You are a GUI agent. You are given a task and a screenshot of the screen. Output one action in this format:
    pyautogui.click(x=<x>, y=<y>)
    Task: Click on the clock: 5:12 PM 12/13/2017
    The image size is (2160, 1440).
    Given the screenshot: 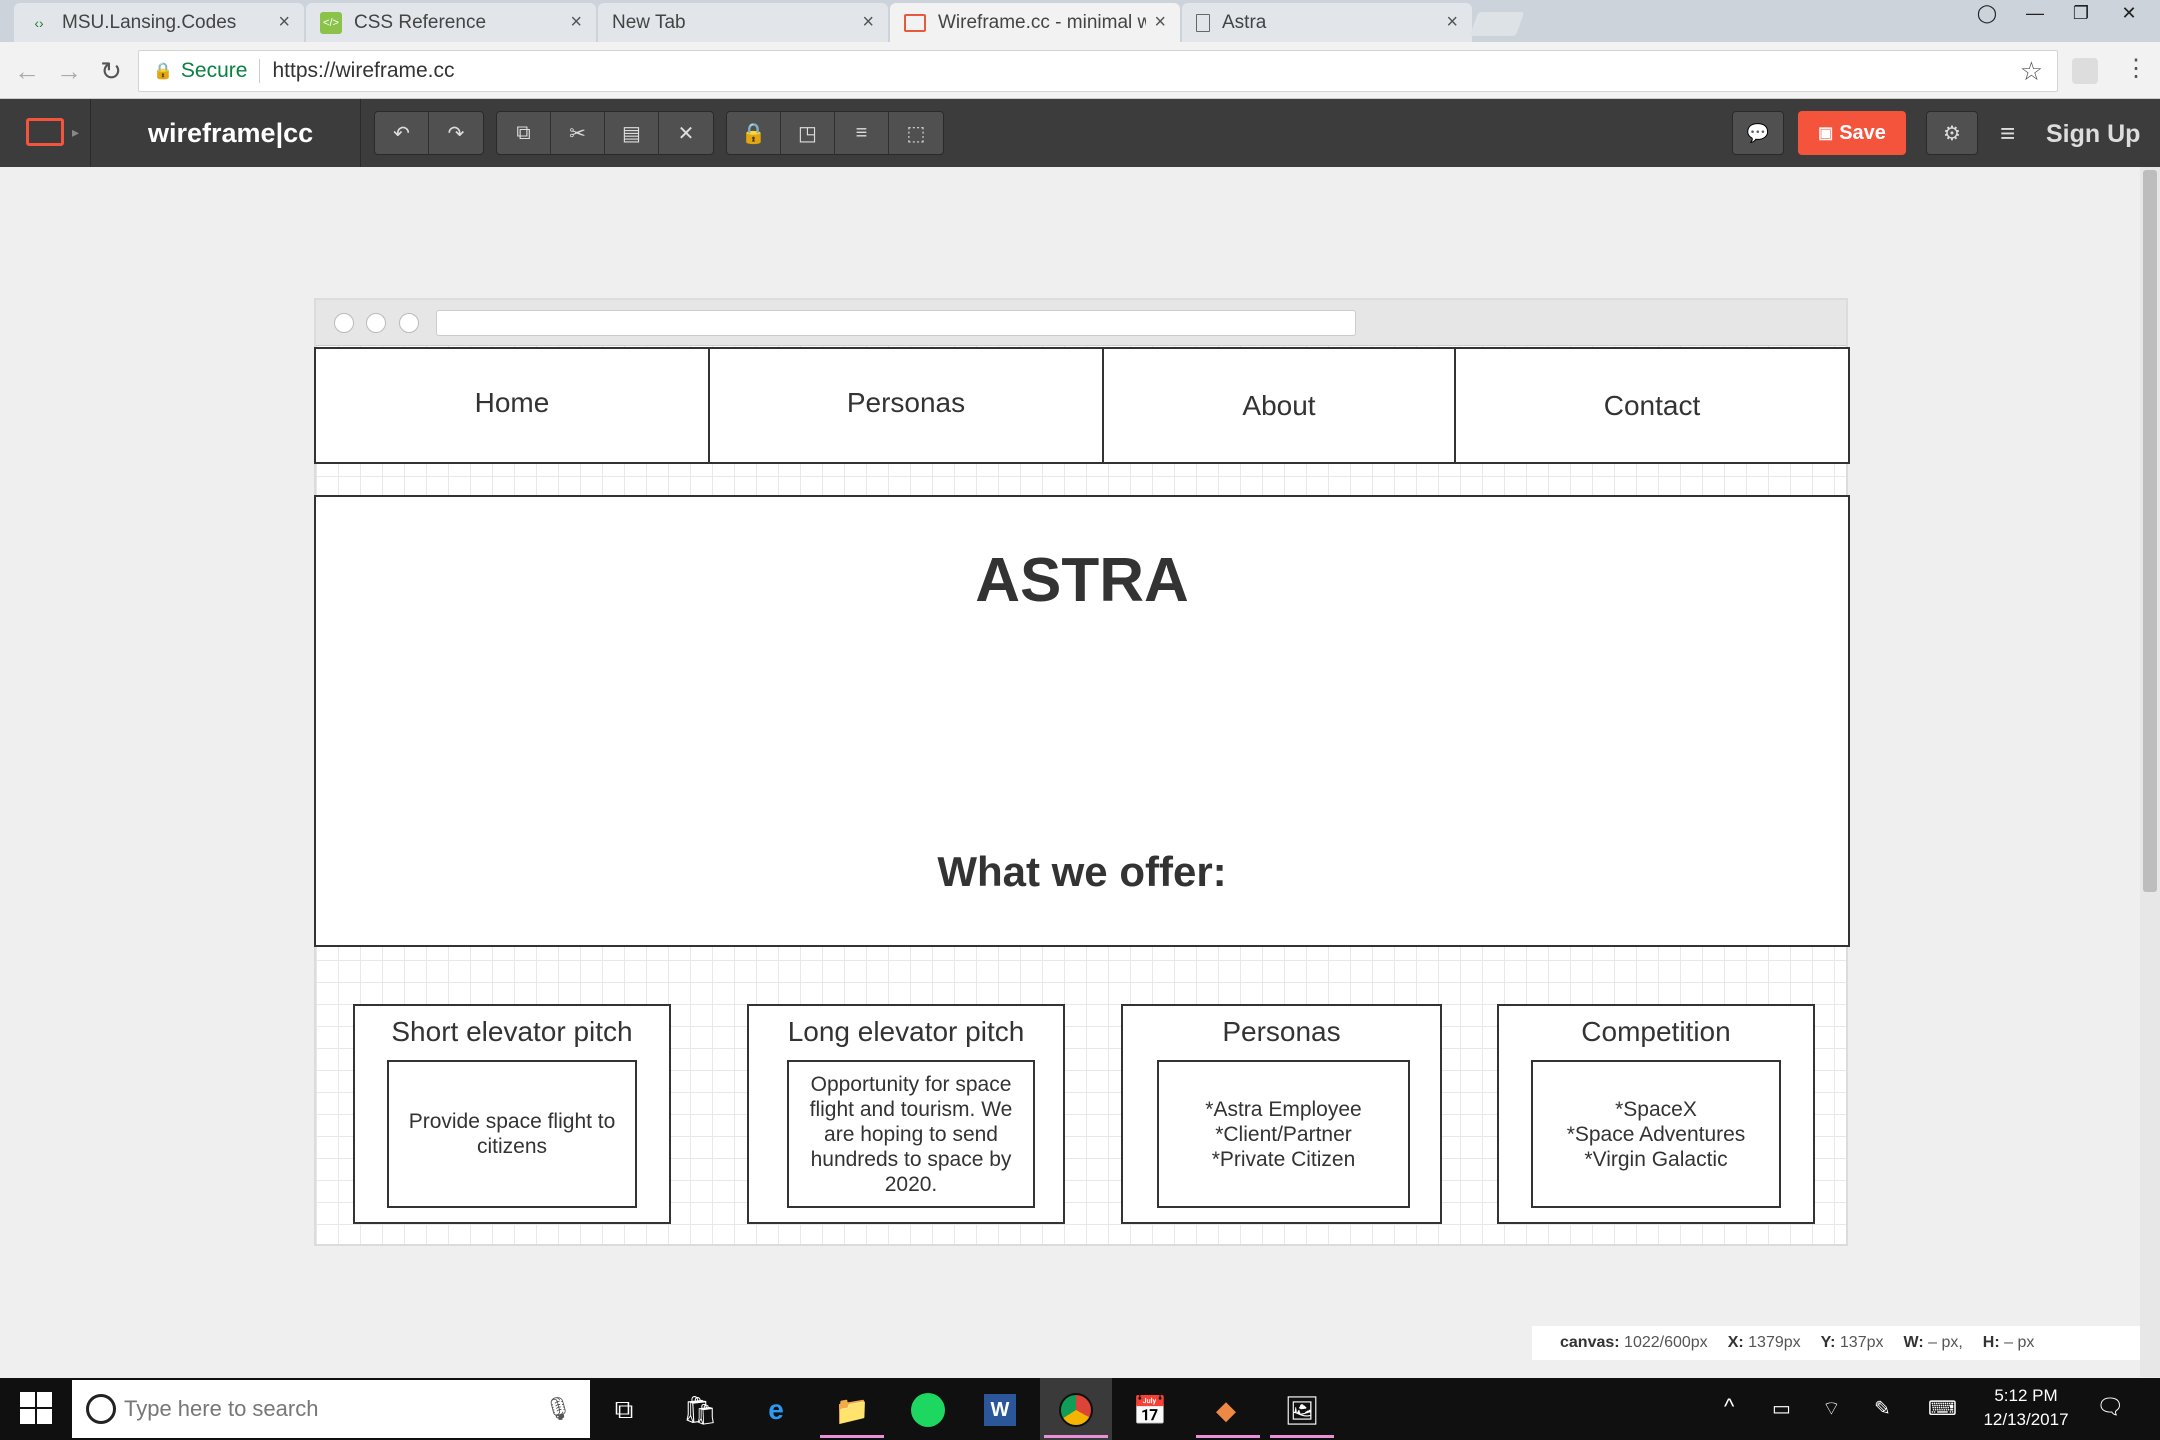 What is the action you would take?
    pyautogui.click(x=2026, y=1408)
    